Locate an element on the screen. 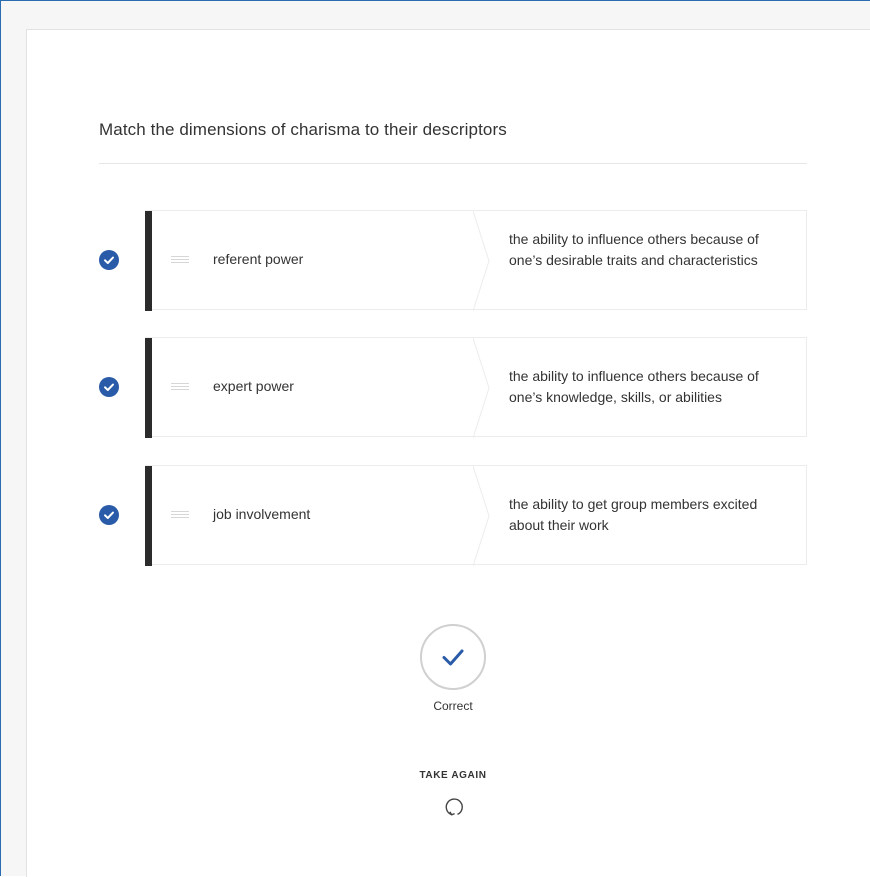 Image resolution: width=870 pixels, height=877 pixels. term-label: expert power is located at coordinates (253, 386).